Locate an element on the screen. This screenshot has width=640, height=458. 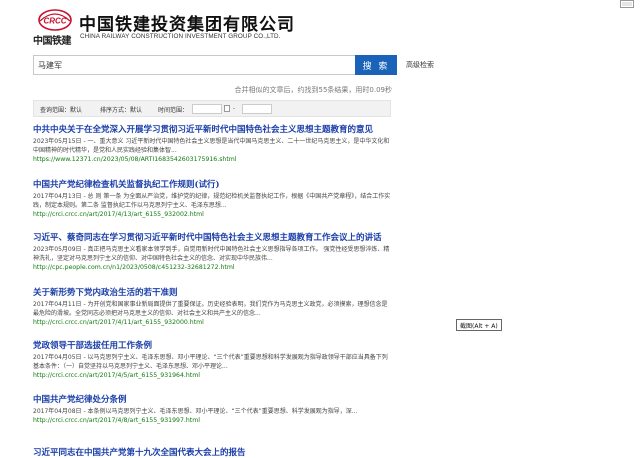
crcc-logo: CRCC 中国铁建 is located at coordinates (55, 27).